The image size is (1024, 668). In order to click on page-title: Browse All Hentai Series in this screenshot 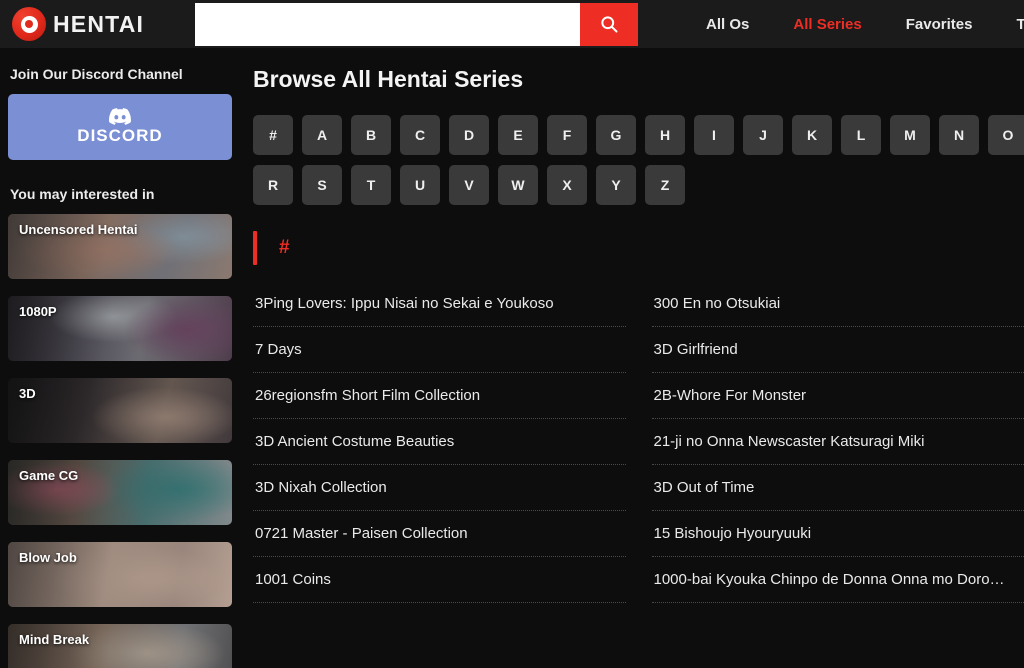, I will do `click(388, 79)`.